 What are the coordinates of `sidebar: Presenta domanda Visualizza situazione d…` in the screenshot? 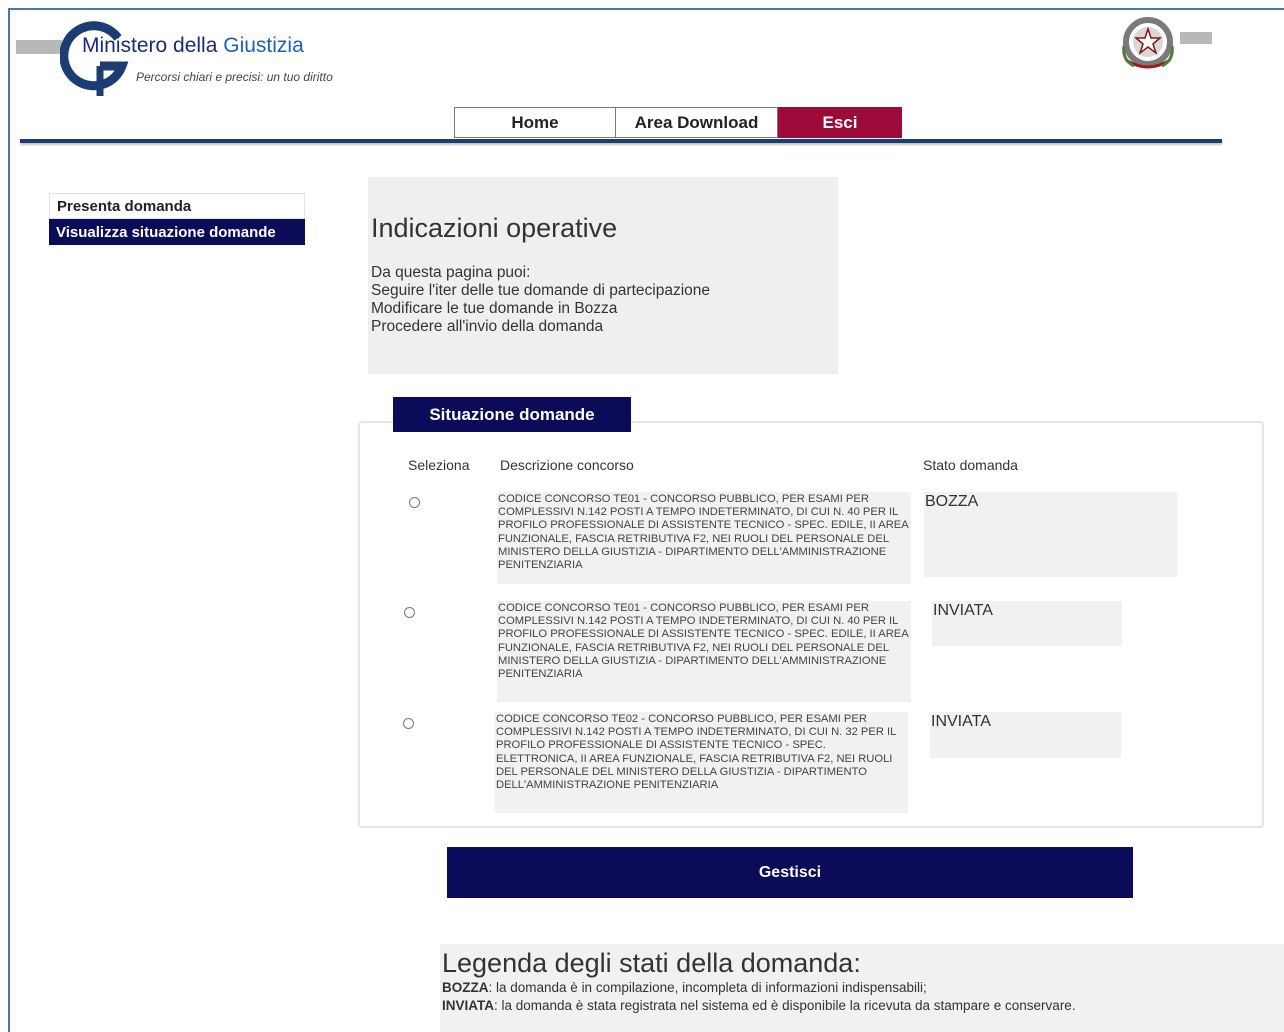 It's located at (177, 219).